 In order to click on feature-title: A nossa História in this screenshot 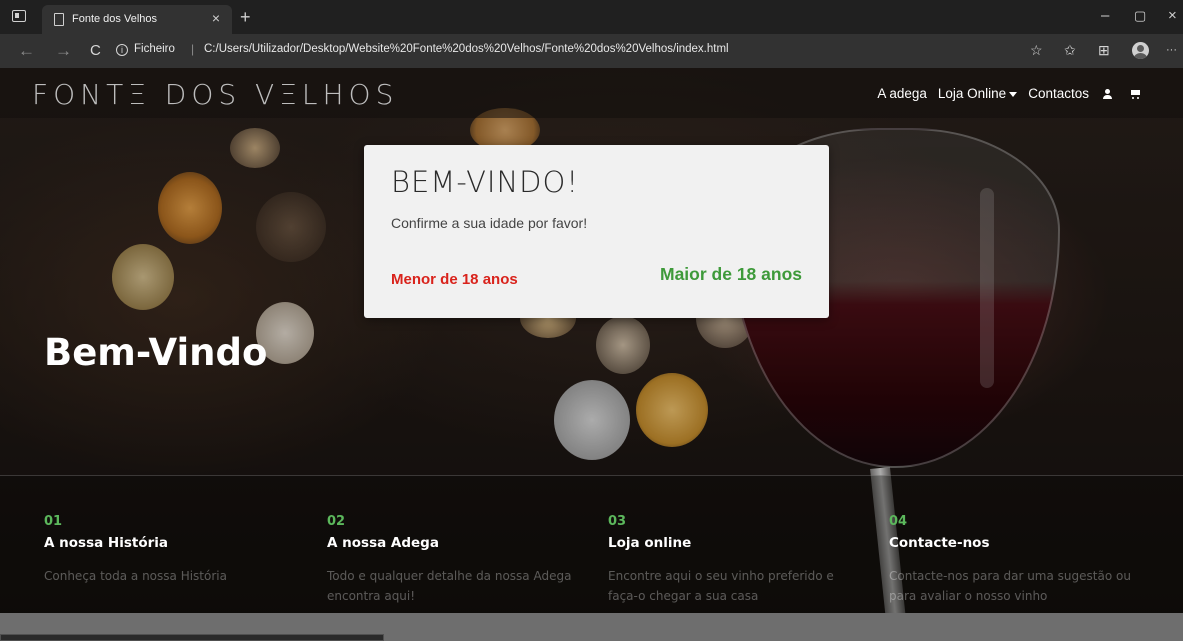, I will do `click(106, 543)`.